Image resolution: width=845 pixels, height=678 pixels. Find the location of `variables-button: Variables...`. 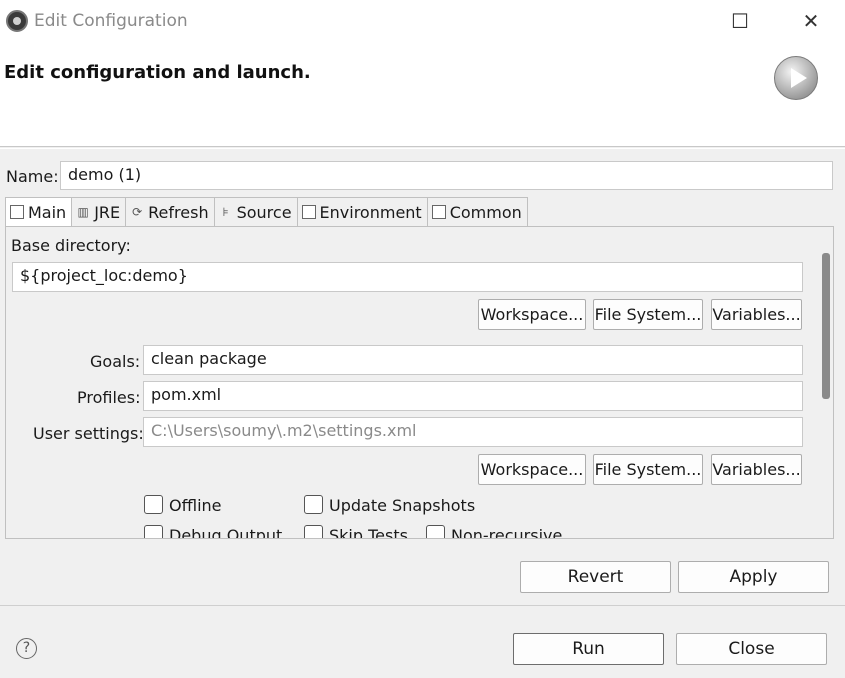

variables-button: Variables... is located at coordinates (756, 314).